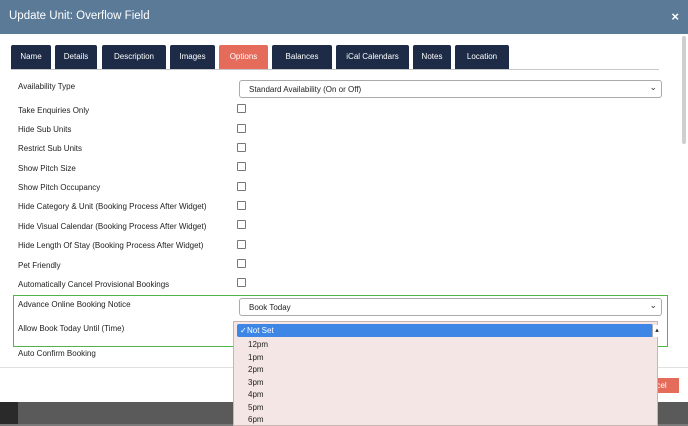 Image resolution: width=688 pixels, height=426 pixels. Describe the element at coordinates (9, 413) in the screenshot. I see `background-dark-block` at that location.